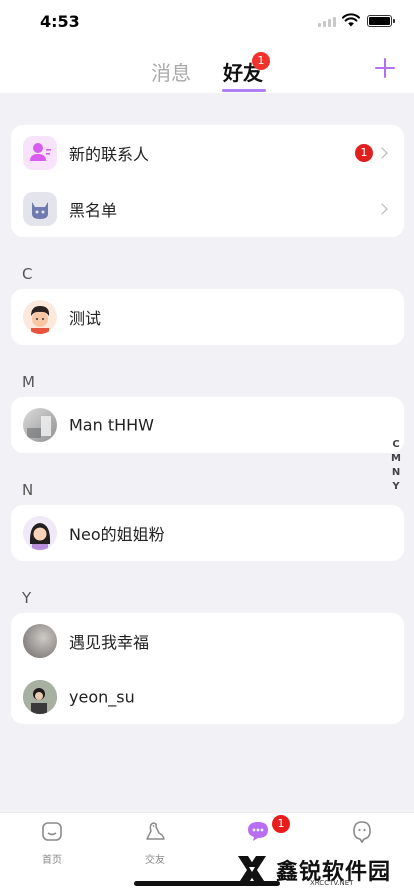 The image size is (414, 896). What do you see at coordinates (40, 209) in the screenshot?
I see `blacklist-cat-icon` at bounding box center [40, 209].